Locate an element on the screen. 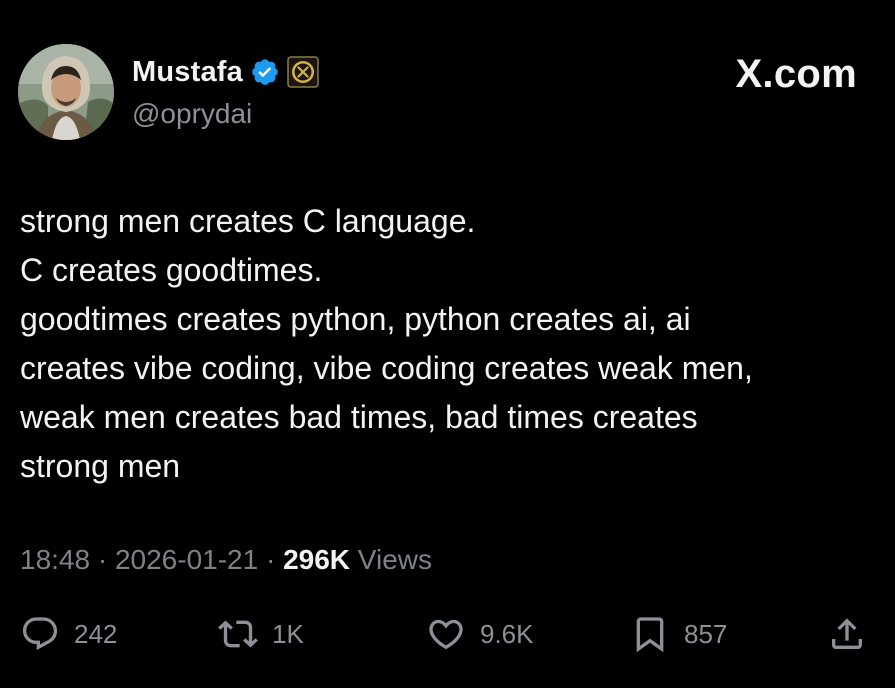  reply-count: 242 is located at coordinates (96, 633).